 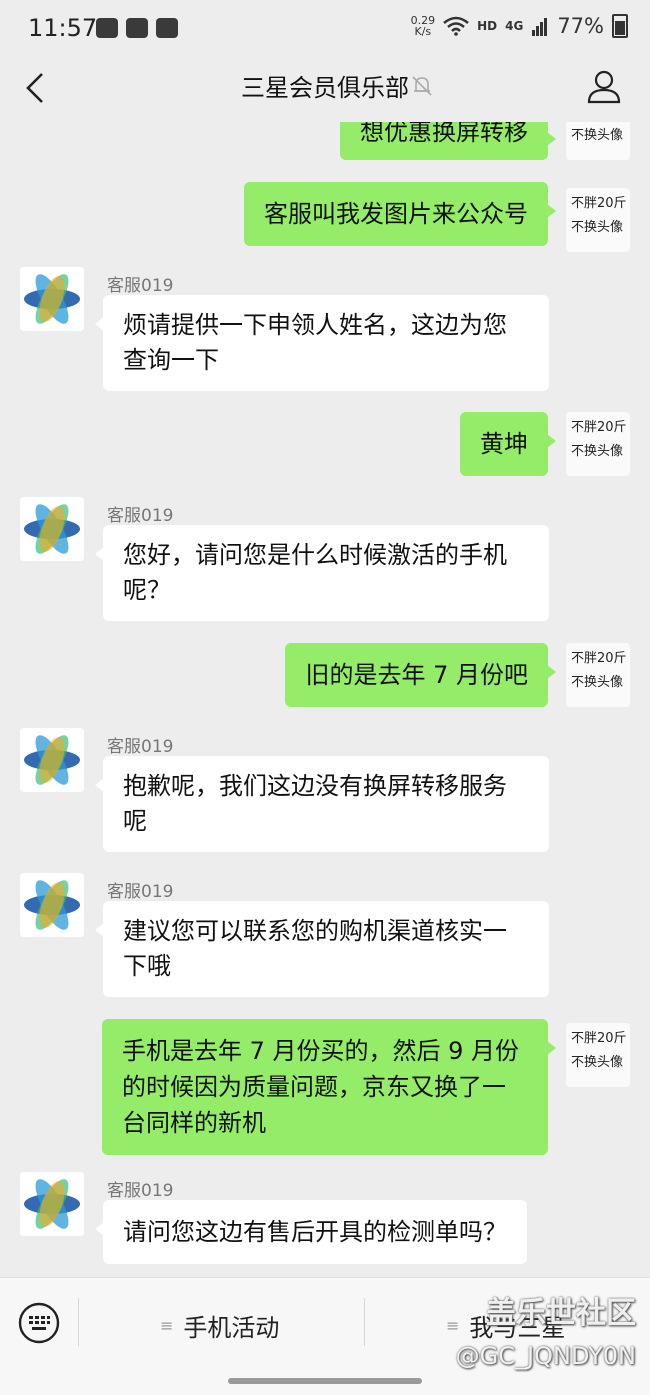 What do you see at coordinates (311, 1232) in the screenshot?
I see `message-bubble: 请问您这边有售后开具的检测单吗？` at bounding box center [311, 1232].